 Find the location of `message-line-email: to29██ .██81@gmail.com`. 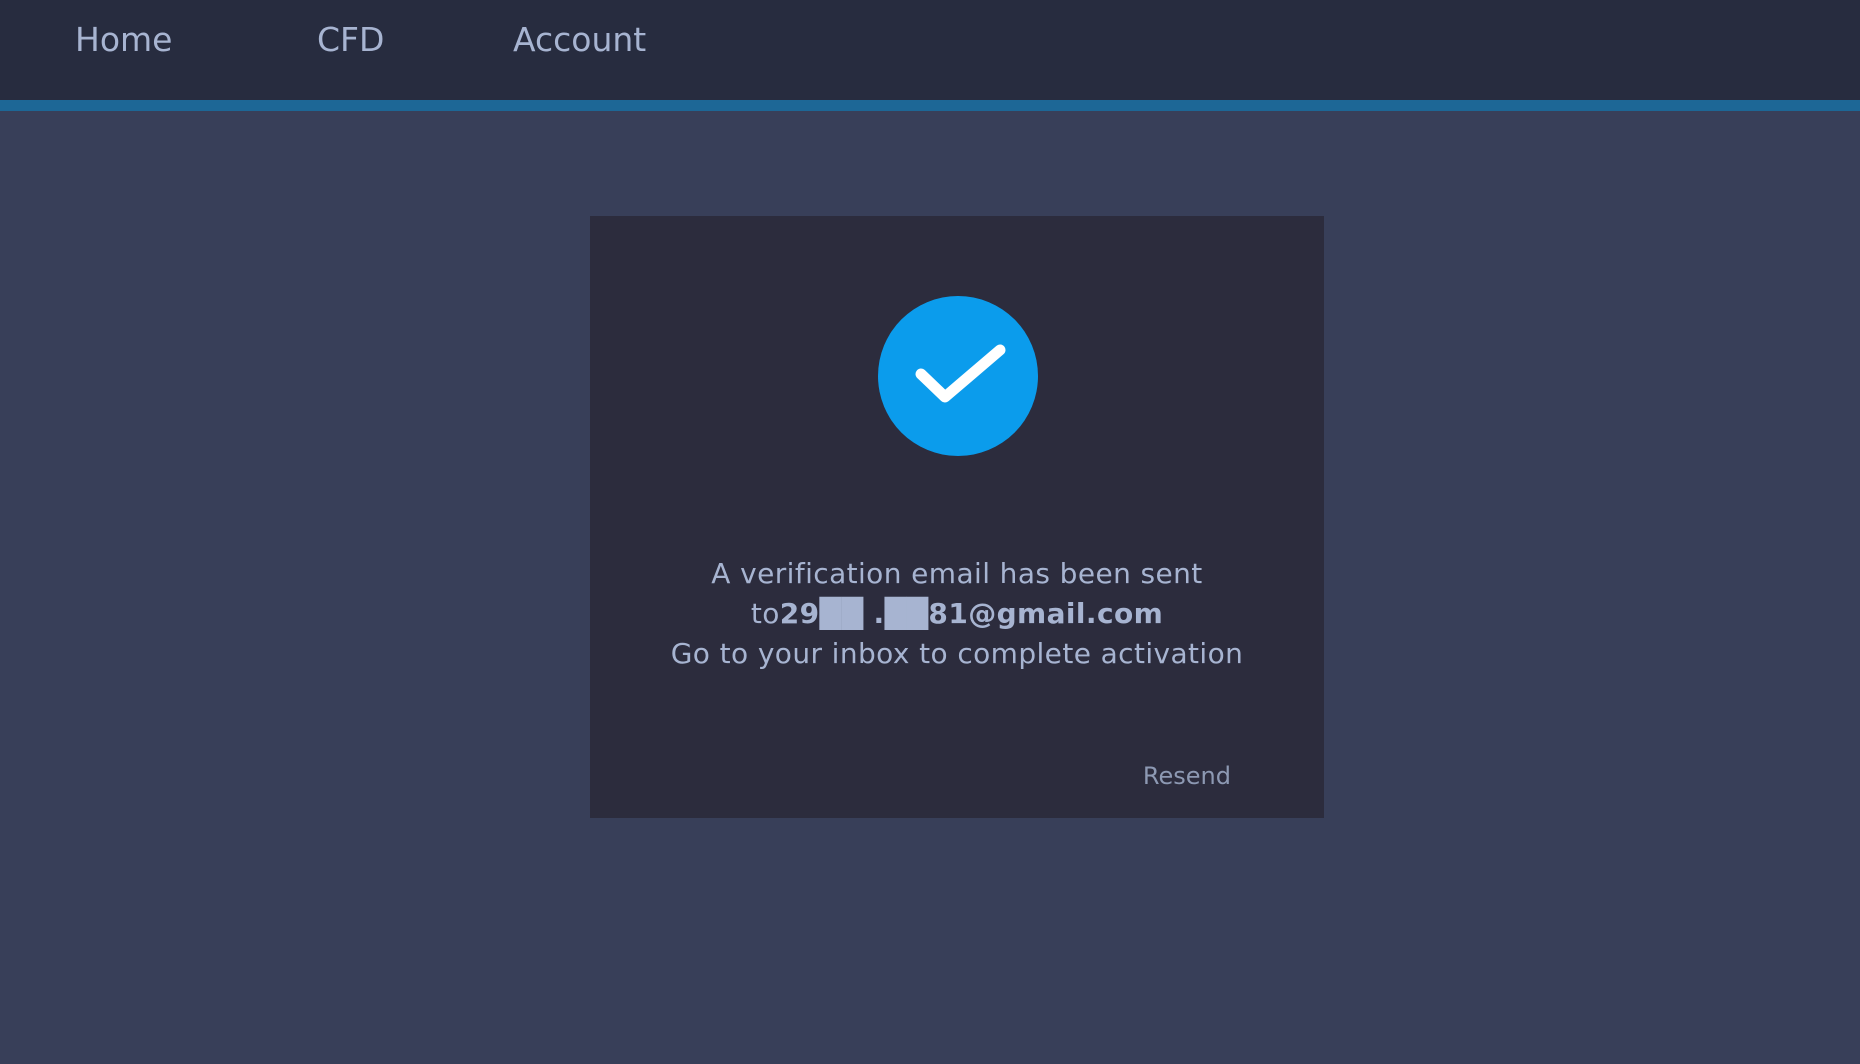

message-line-email: to29██ .██81@gmail.com is located at coordinates (957, 614).